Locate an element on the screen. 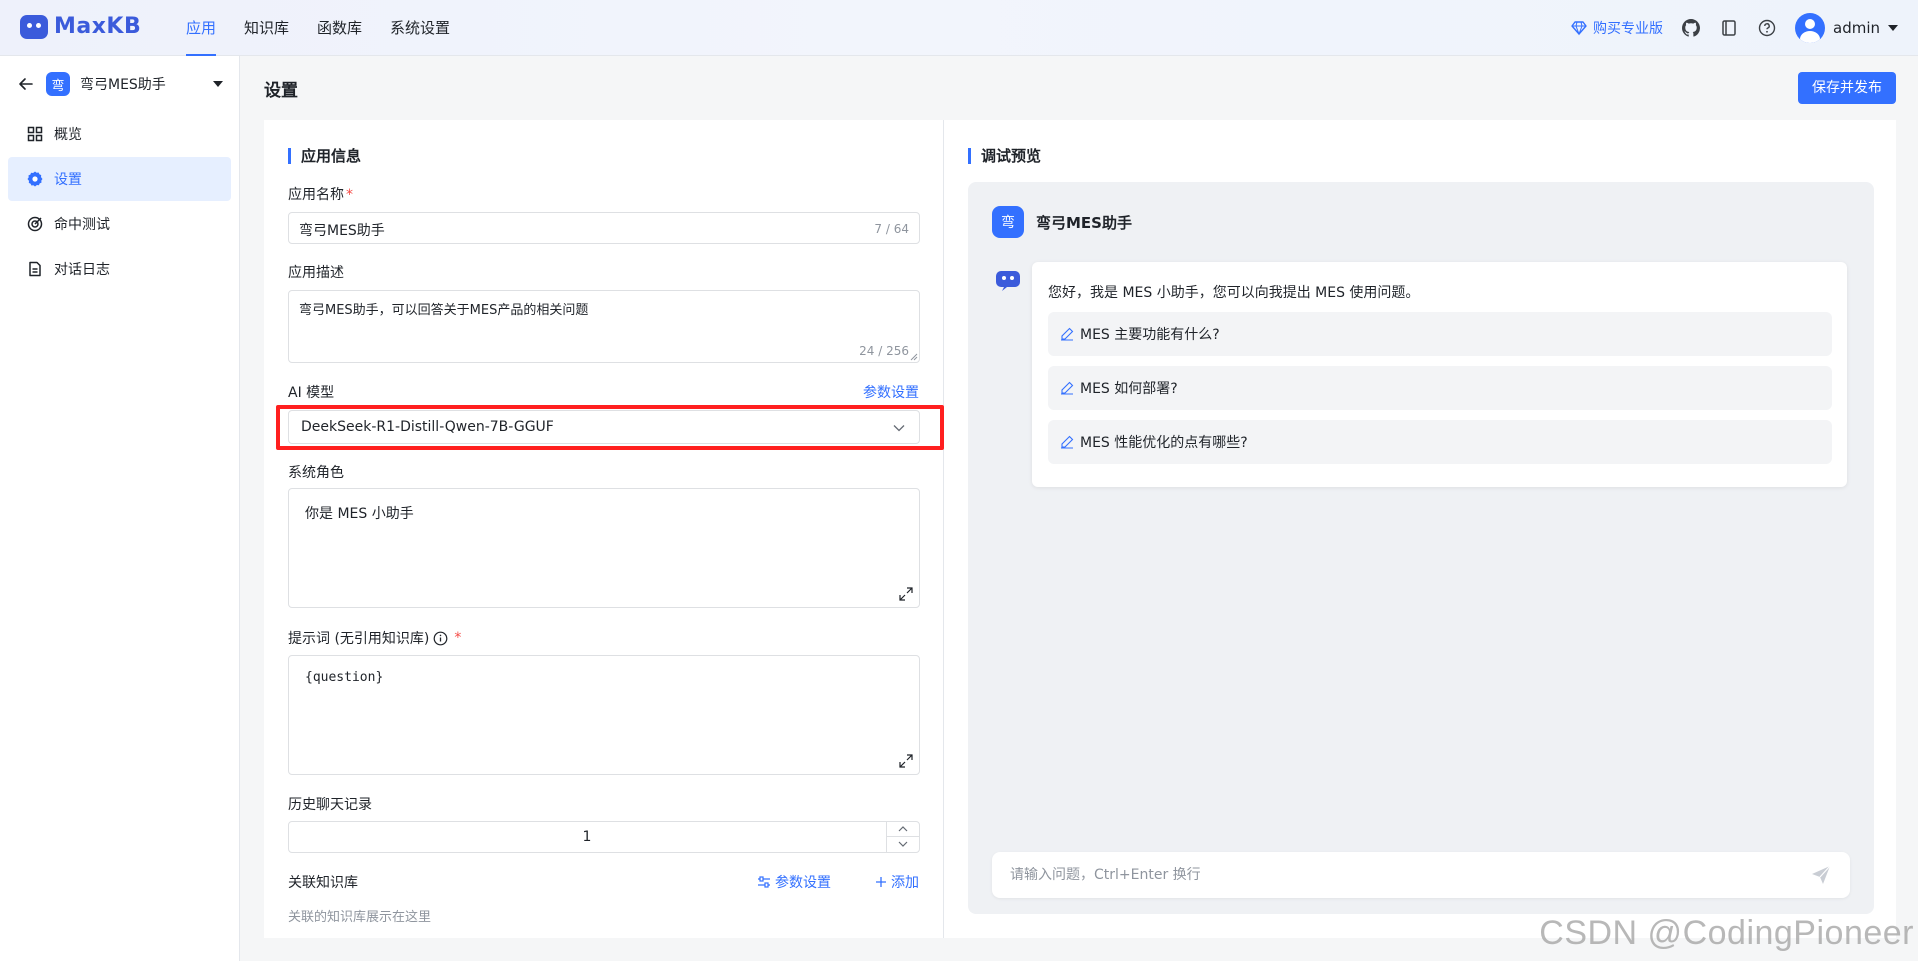  app-name-label-text: 应用名称 is located at coordinates (316, 195).